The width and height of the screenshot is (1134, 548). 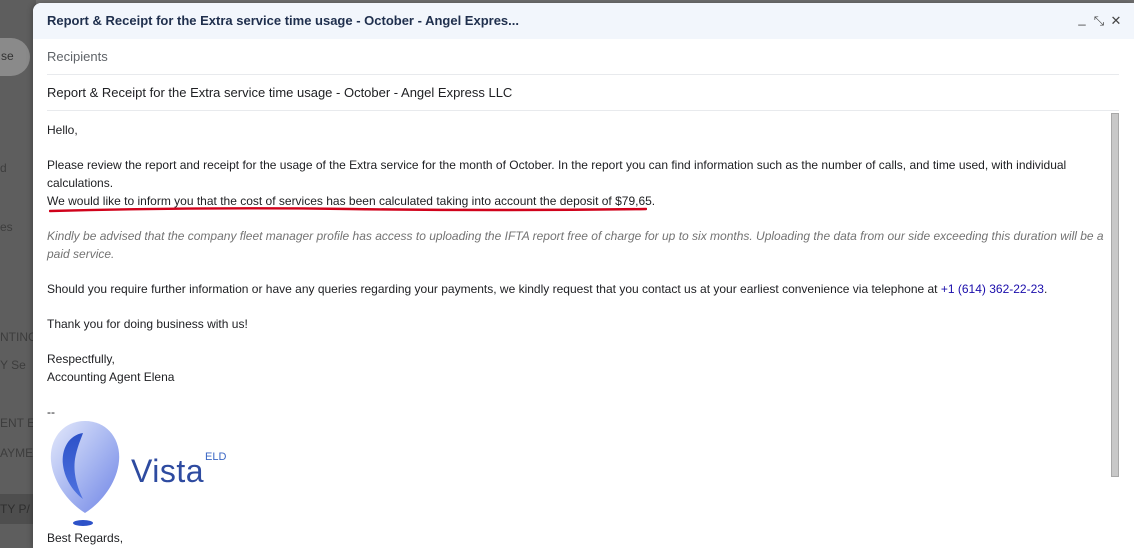 I want to click on thanks-line: Thank you for doing business with us!, so click(x=147, y=324).